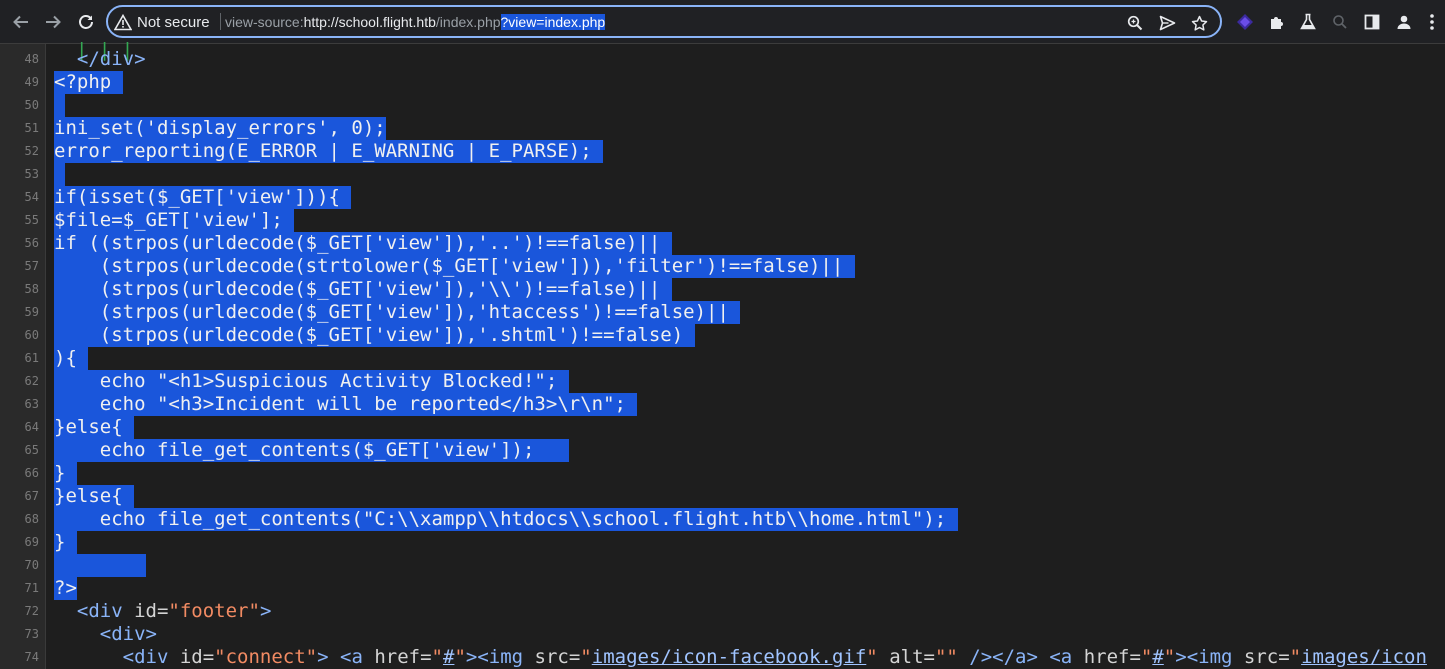  Describe the element at coordinates (31, 358) in the screenshot. I see `line-number: 61` at that location.